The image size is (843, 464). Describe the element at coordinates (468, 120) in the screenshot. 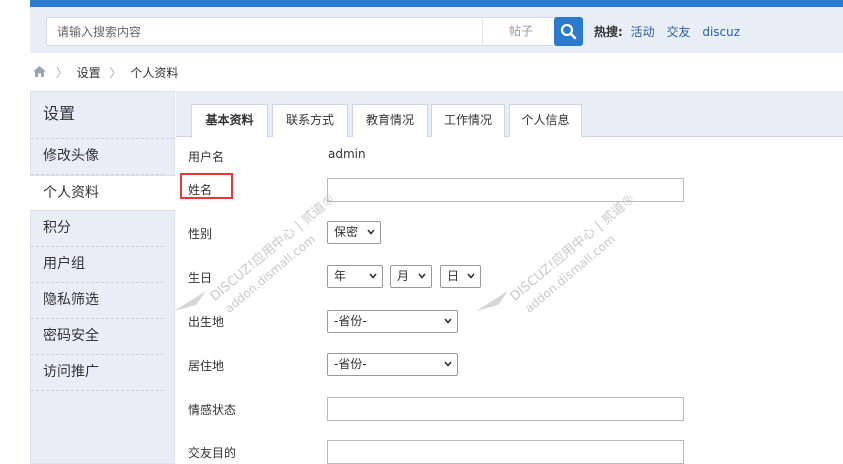

I see `tab-work: 工作情况` at that location.